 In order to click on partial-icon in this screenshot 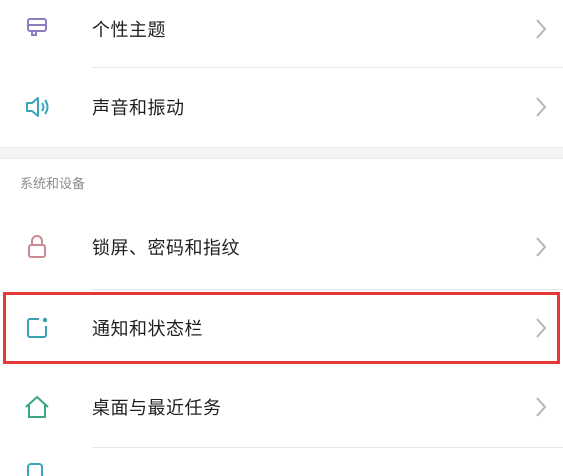, I will do `click(35, 469)`.